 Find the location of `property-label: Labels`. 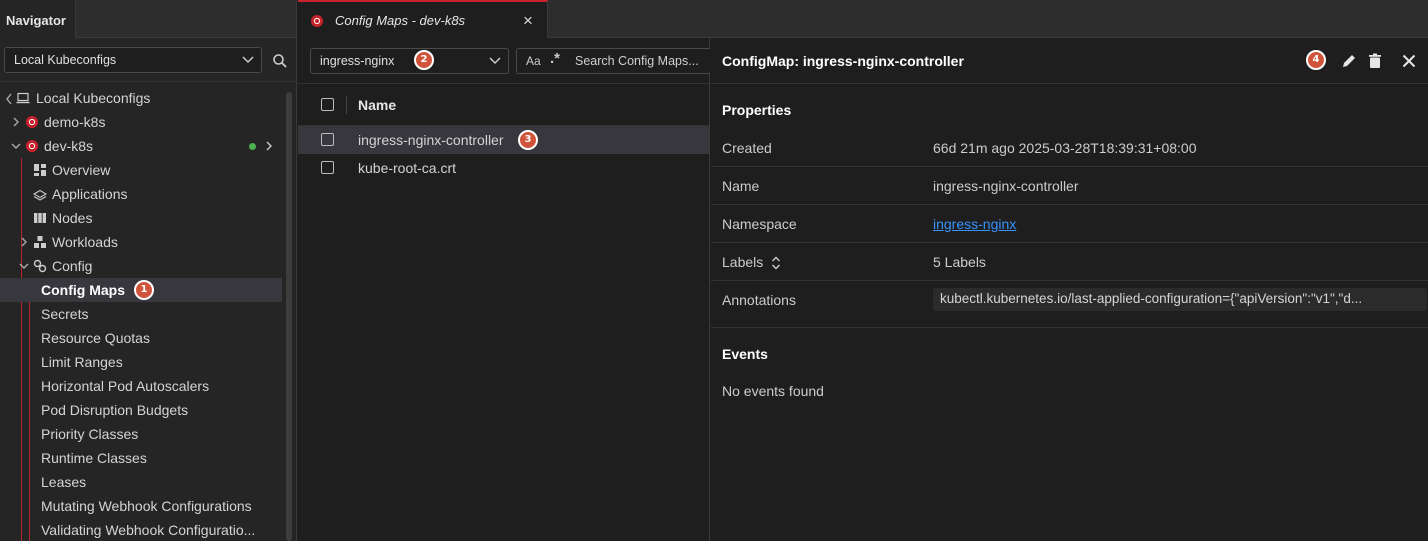

property-label: Labels is located at coordinates (743, 262).